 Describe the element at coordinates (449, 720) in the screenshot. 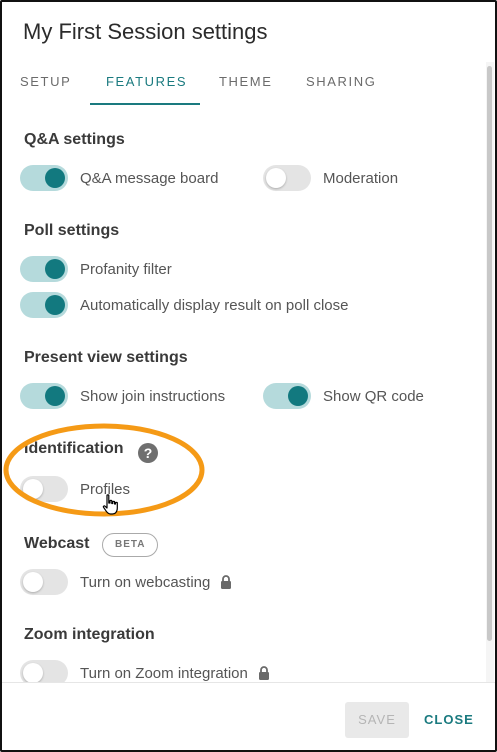

I see `close-button: CLOSE` at that location.